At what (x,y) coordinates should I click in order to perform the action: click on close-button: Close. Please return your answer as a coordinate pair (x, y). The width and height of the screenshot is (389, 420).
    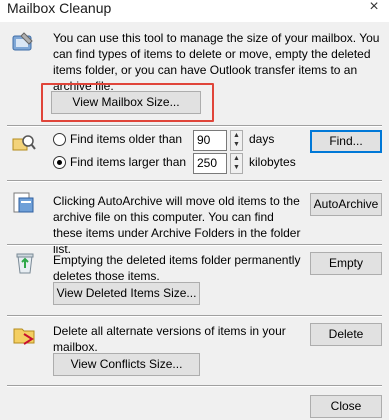
    Looking at the image, I should click on (346, 406).